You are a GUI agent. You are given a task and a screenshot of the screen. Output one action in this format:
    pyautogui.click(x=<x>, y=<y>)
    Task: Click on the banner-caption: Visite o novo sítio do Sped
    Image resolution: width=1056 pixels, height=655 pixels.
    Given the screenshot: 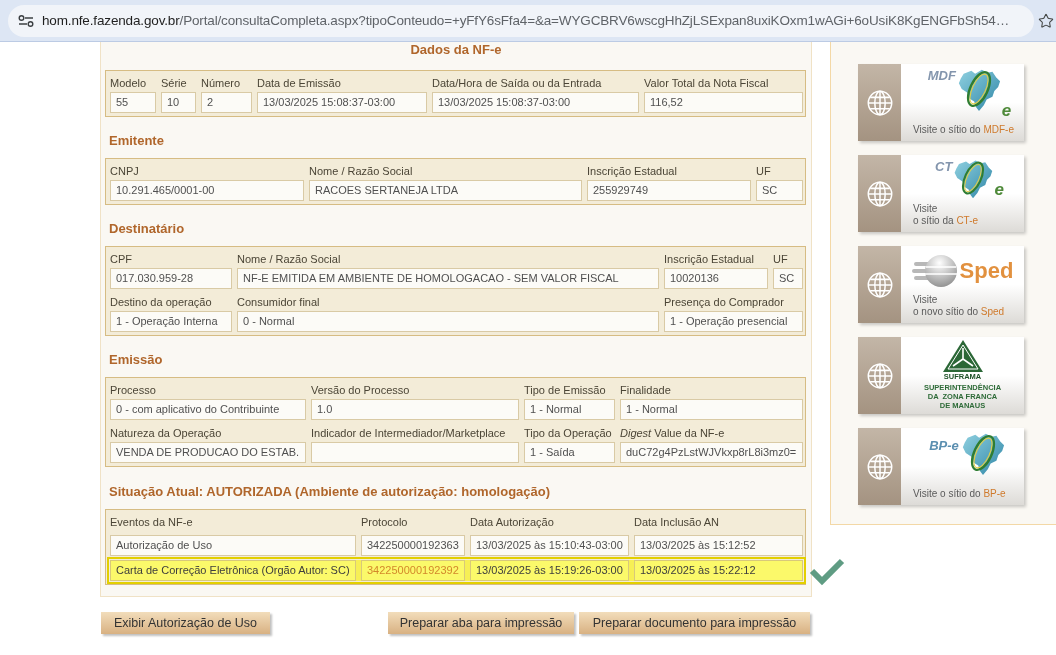 What is the action you would take?
    pyautogui.click(x=959, y=306)
    